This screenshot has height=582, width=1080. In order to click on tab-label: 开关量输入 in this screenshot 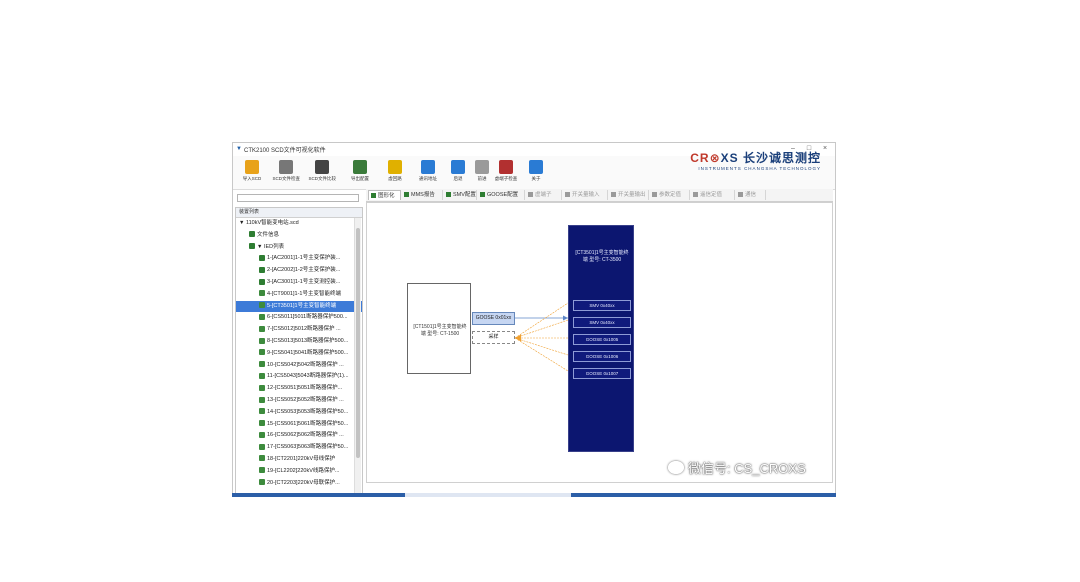, I will do `click(586, 195)`.